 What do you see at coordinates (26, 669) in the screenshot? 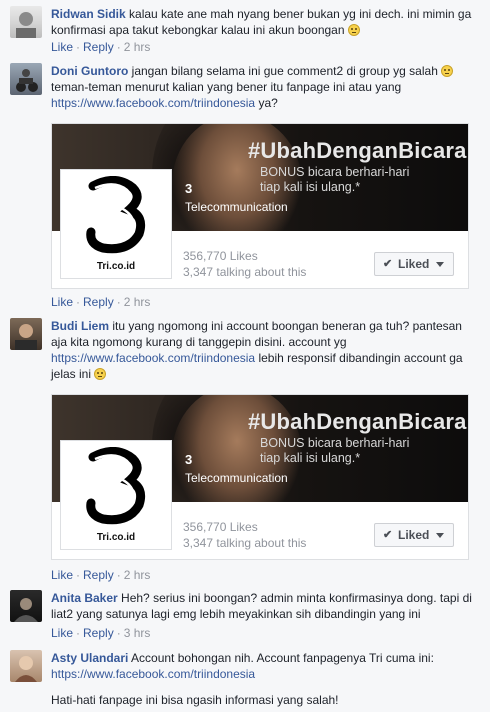
I see `avatar-asty-icon` at bounding box center [26, 669].